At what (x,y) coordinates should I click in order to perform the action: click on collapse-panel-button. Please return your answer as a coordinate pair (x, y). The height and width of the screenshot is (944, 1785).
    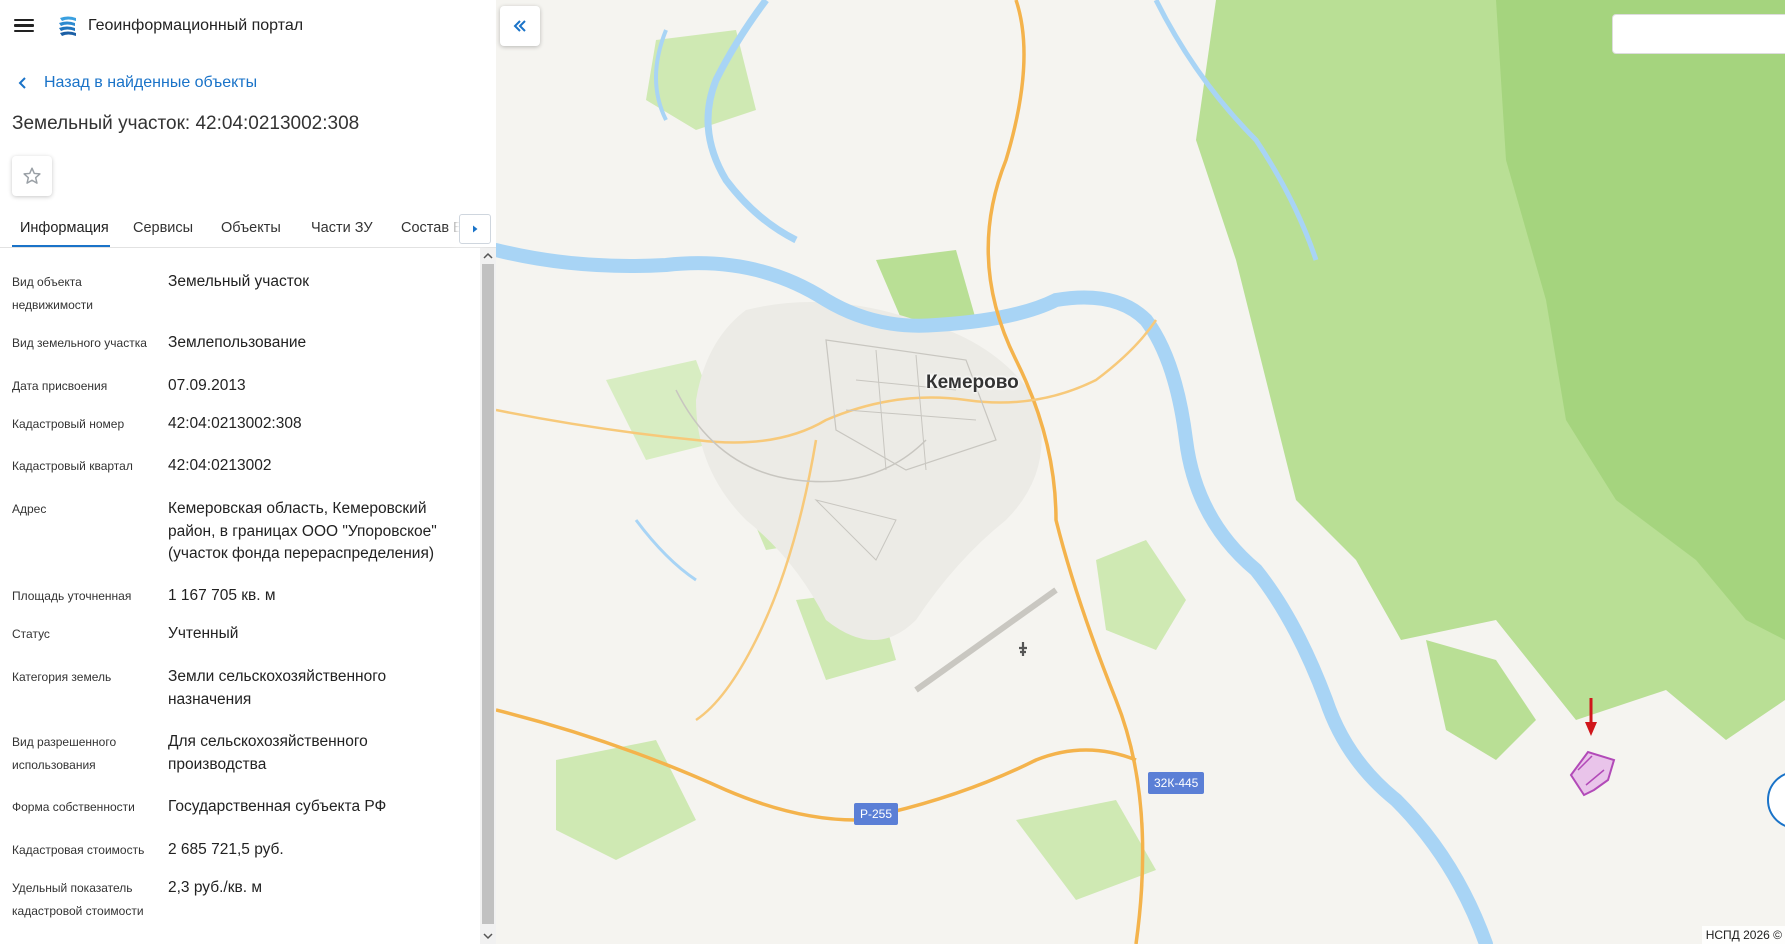
    Looking at the image, I should click on (520, 26).